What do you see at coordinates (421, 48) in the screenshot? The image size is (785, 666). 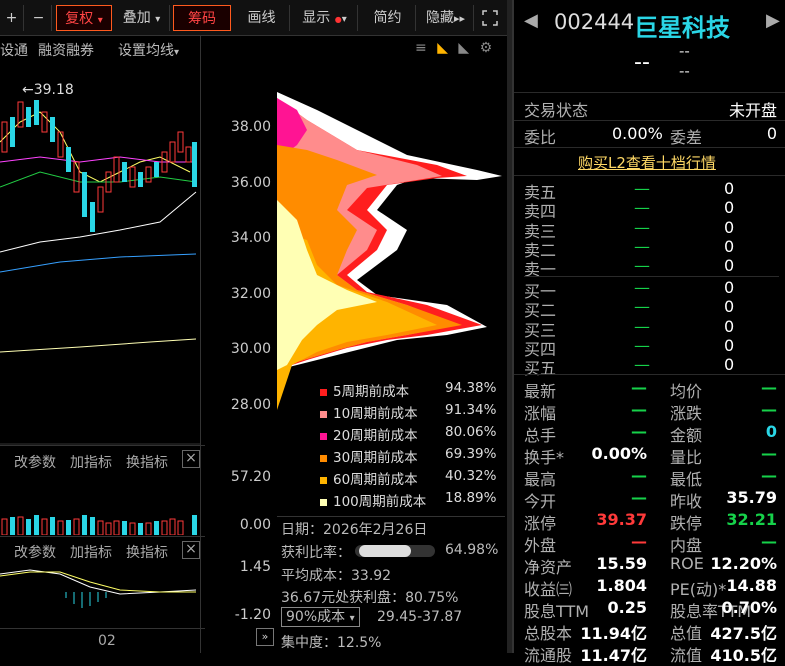 I see `list-icon: ≡` at bounding box center [421, 48].